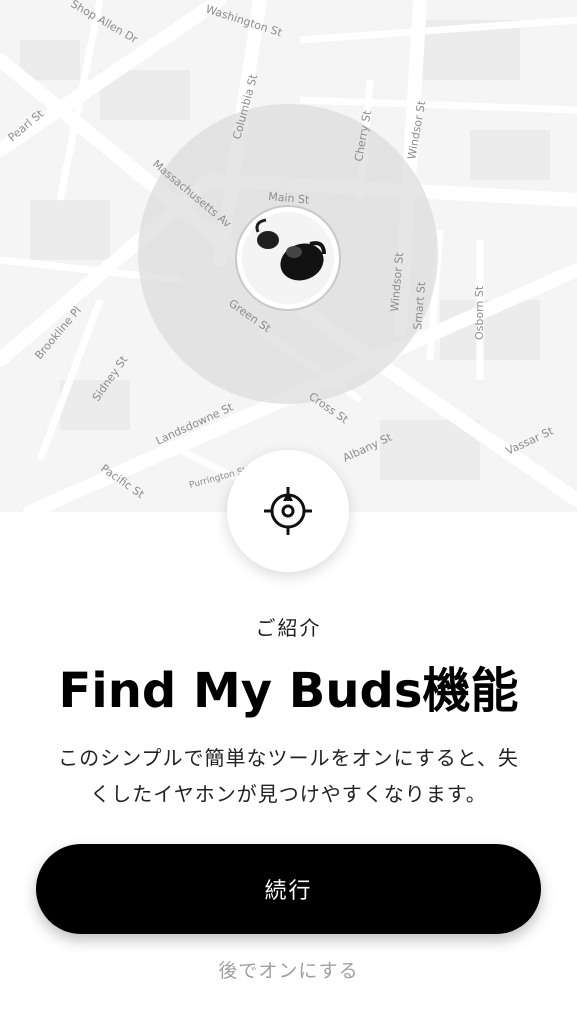  I want to click on street-label-vassar: Vassar St, so click(530, 441).